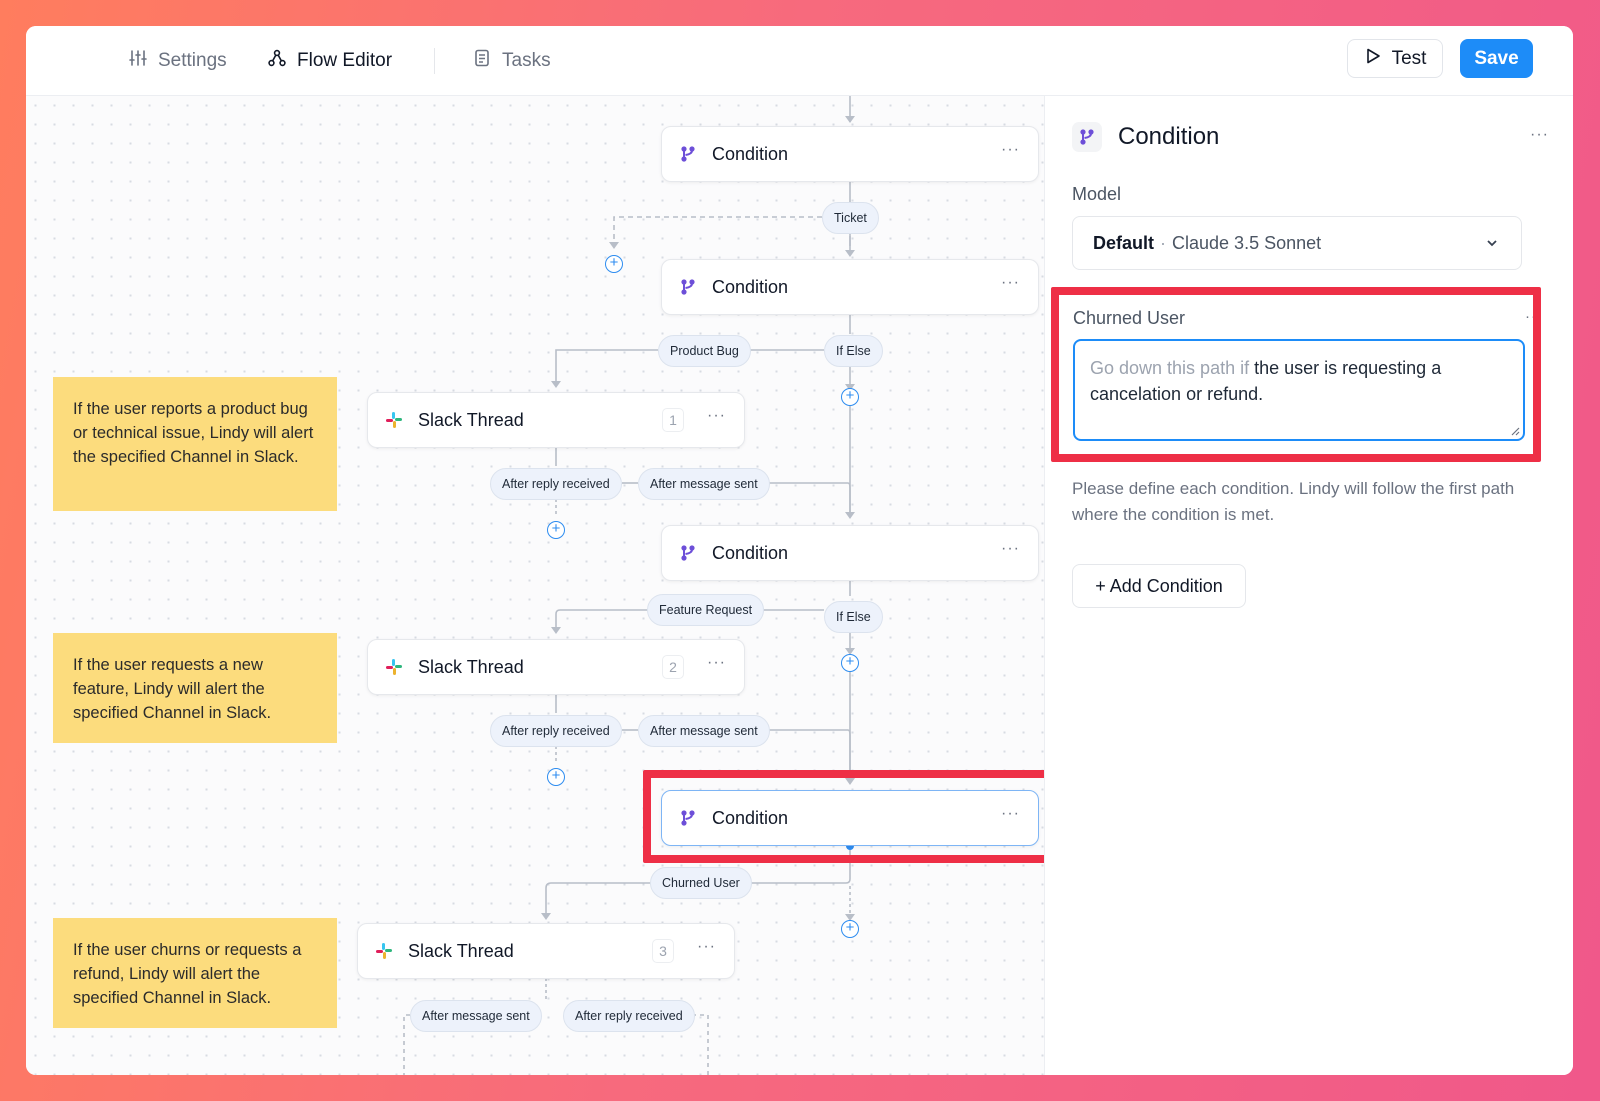 The image size is (1600, 1101). Describe the element at coordinates (277, 61) in the screenshot. I see `flow-icon` at that location.